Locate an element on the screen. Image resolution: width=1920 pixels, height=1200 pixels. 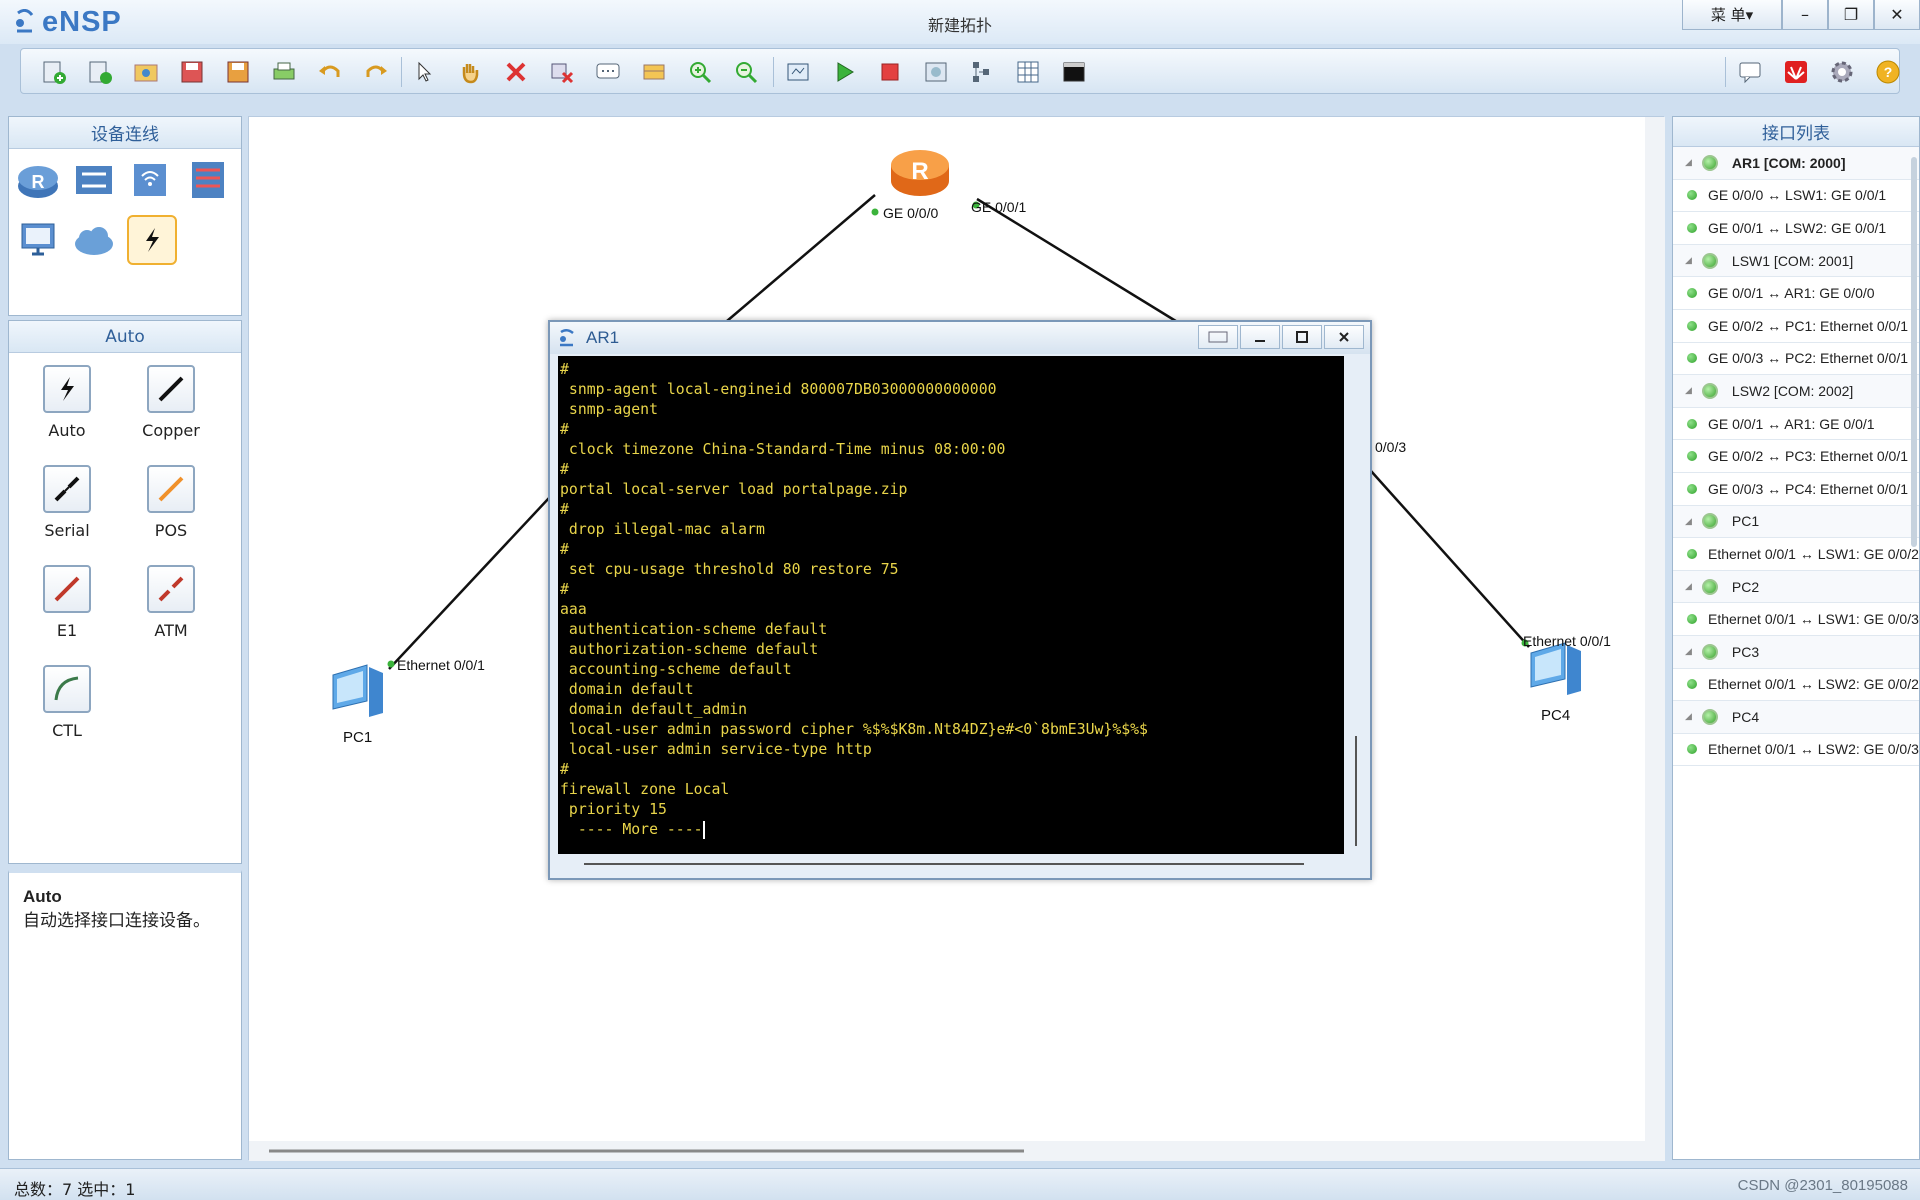
interface-link-row: GE 0/0/2 ↔ PC3: Ethernet 0/0/1 is located at coordinates (1796, 456).